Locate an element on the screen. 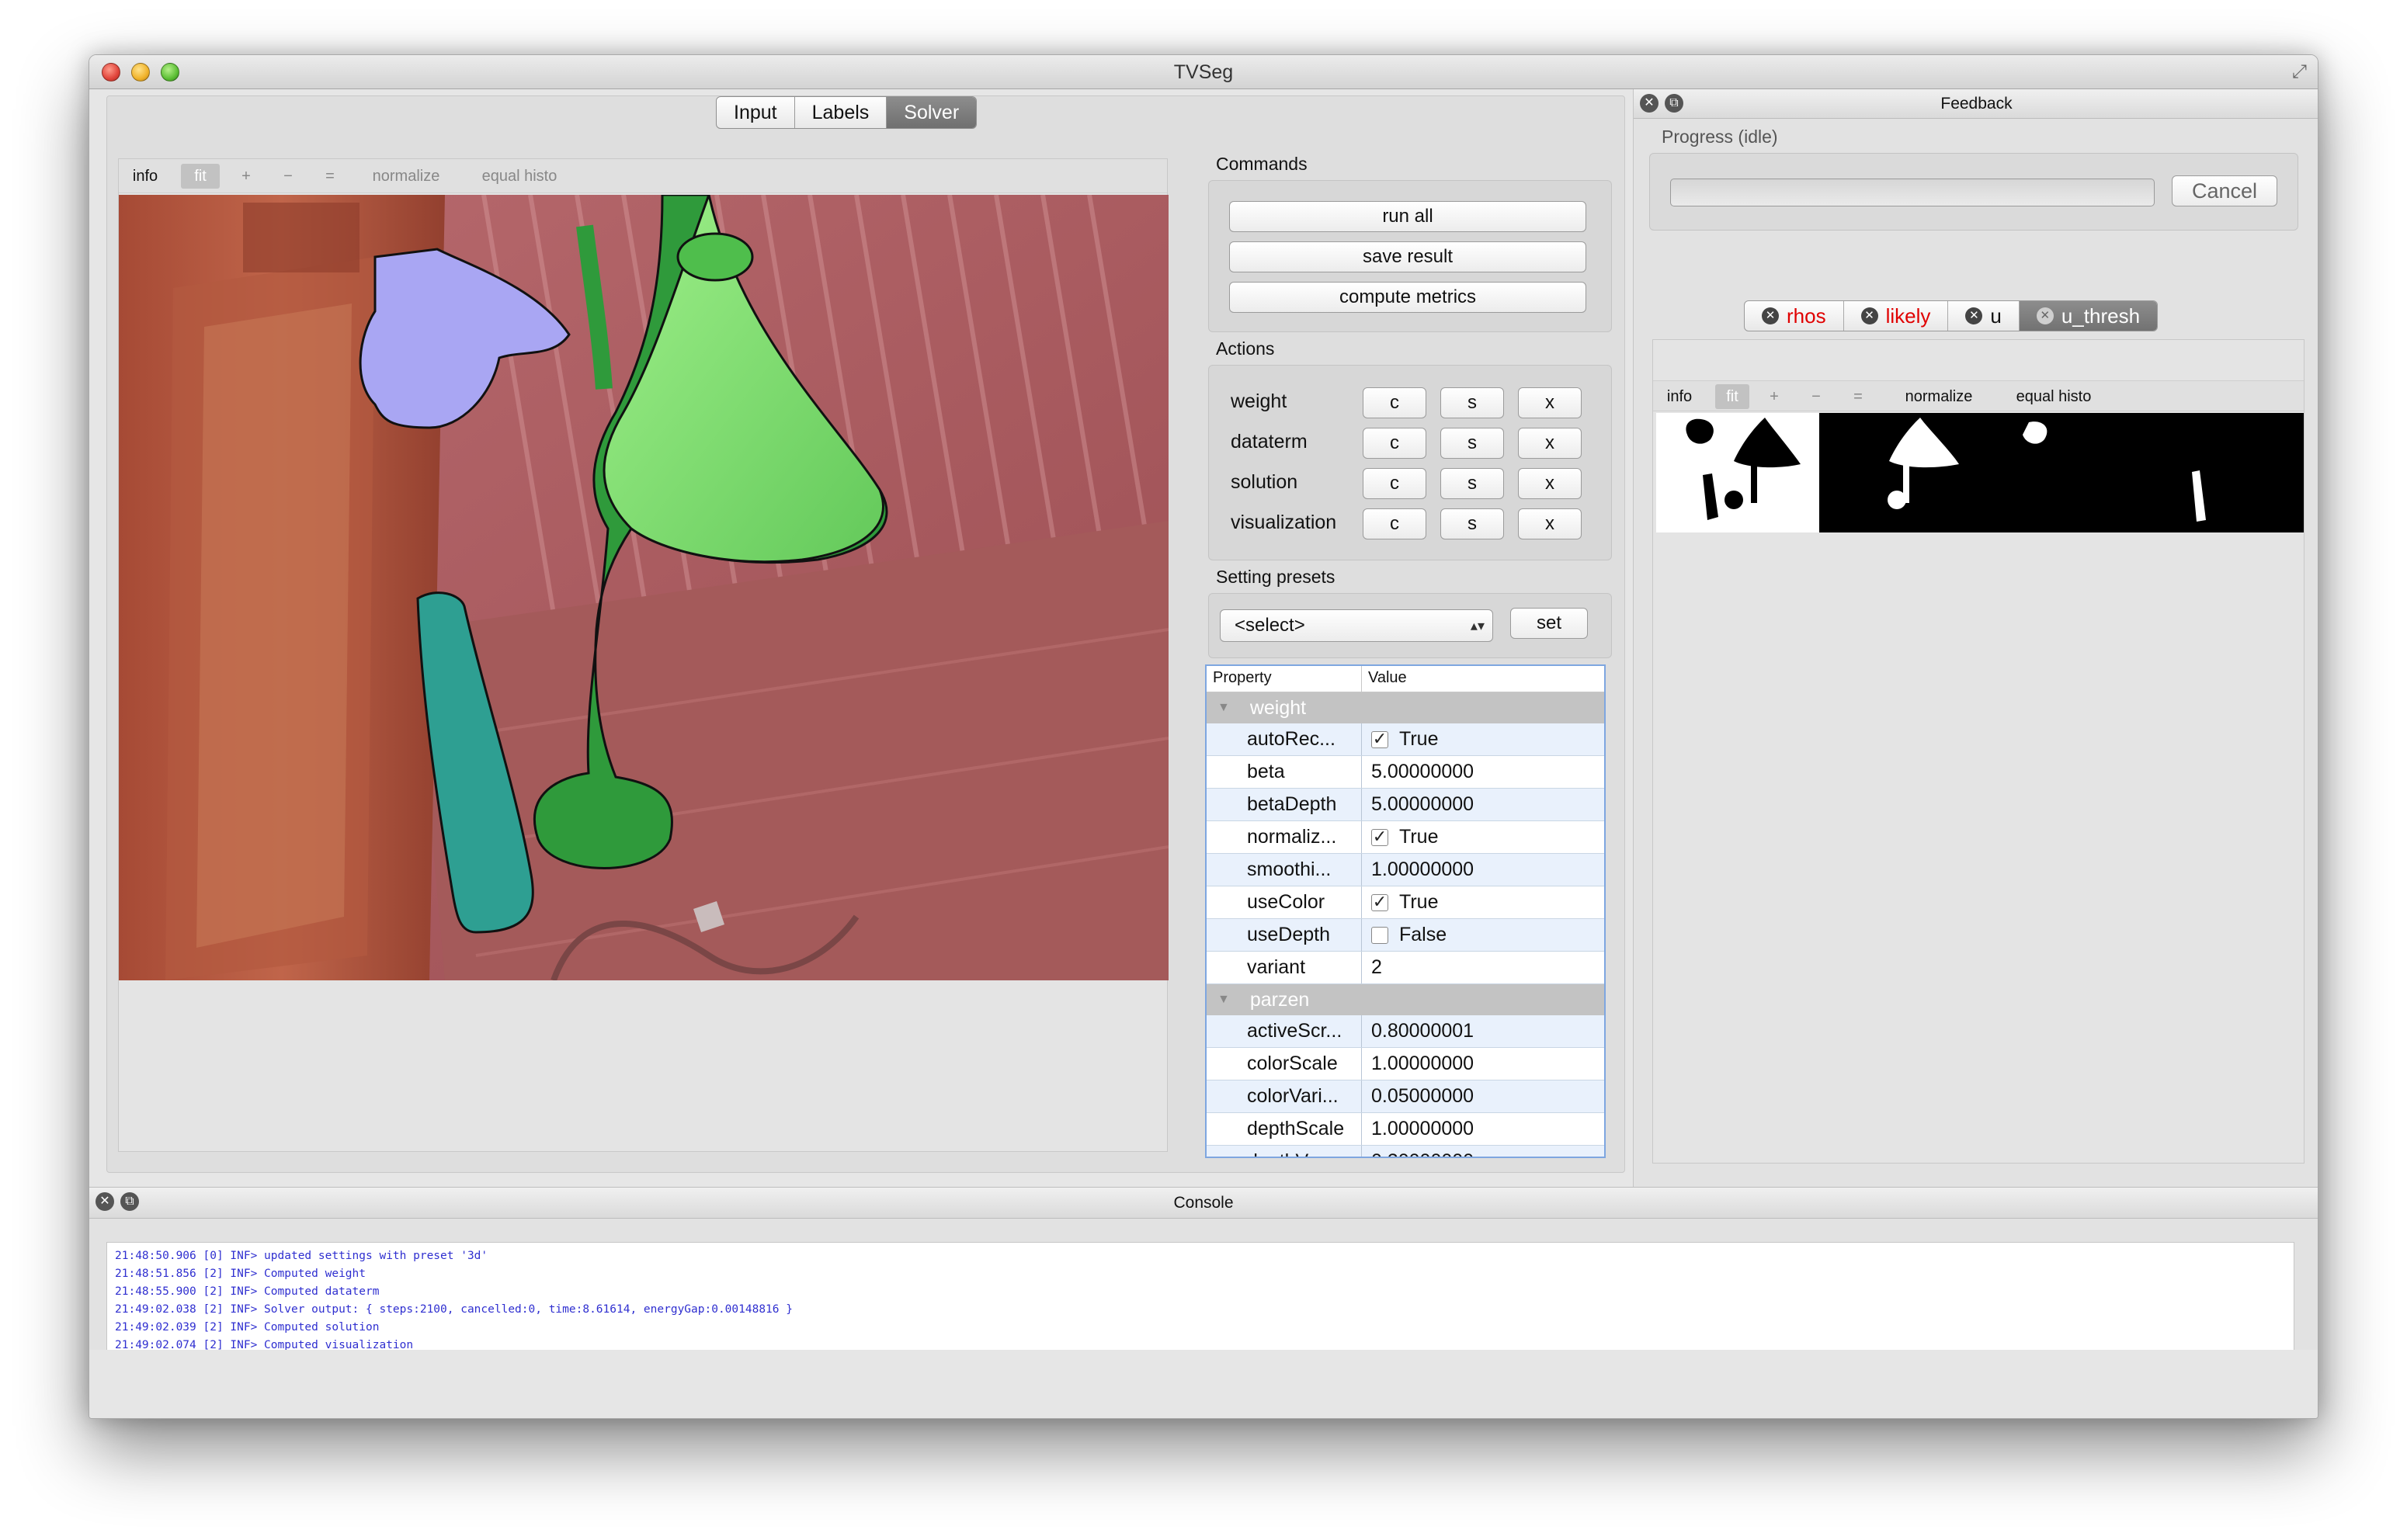 Image resolution: width=2407 pixels, height=1540 pixels. tab-likely: ✕ likely is located at coordinates (1896, 316).